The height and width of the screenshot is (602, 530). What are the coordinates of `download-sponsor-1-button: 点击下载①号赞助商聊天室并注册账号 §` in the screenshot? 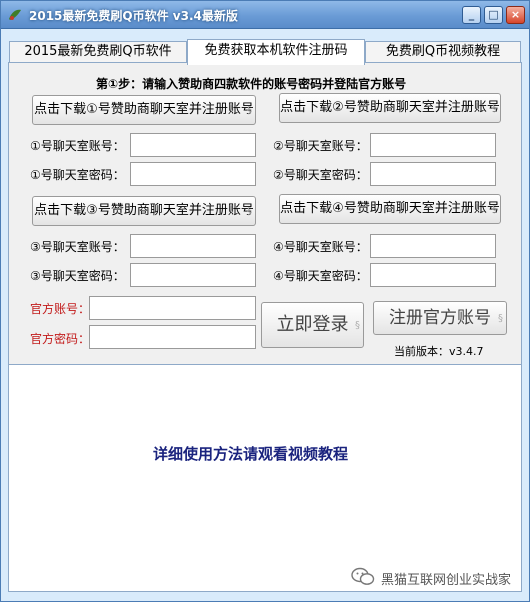 It's located at (144, 110).